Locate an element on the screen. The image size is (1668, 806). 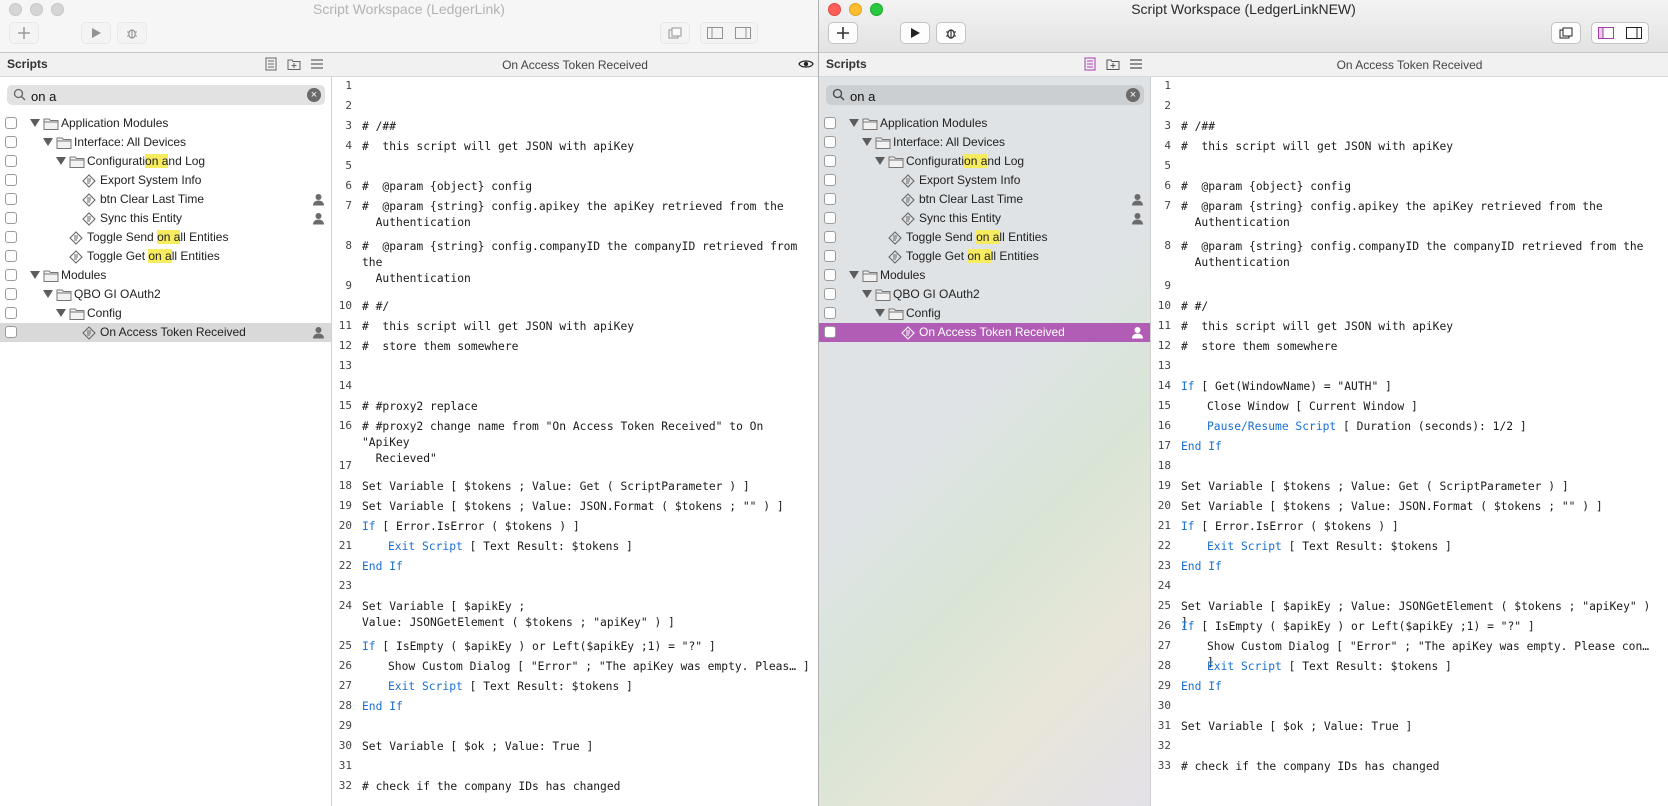
code-line: 3 # /## is located at coordinates (573, 127).